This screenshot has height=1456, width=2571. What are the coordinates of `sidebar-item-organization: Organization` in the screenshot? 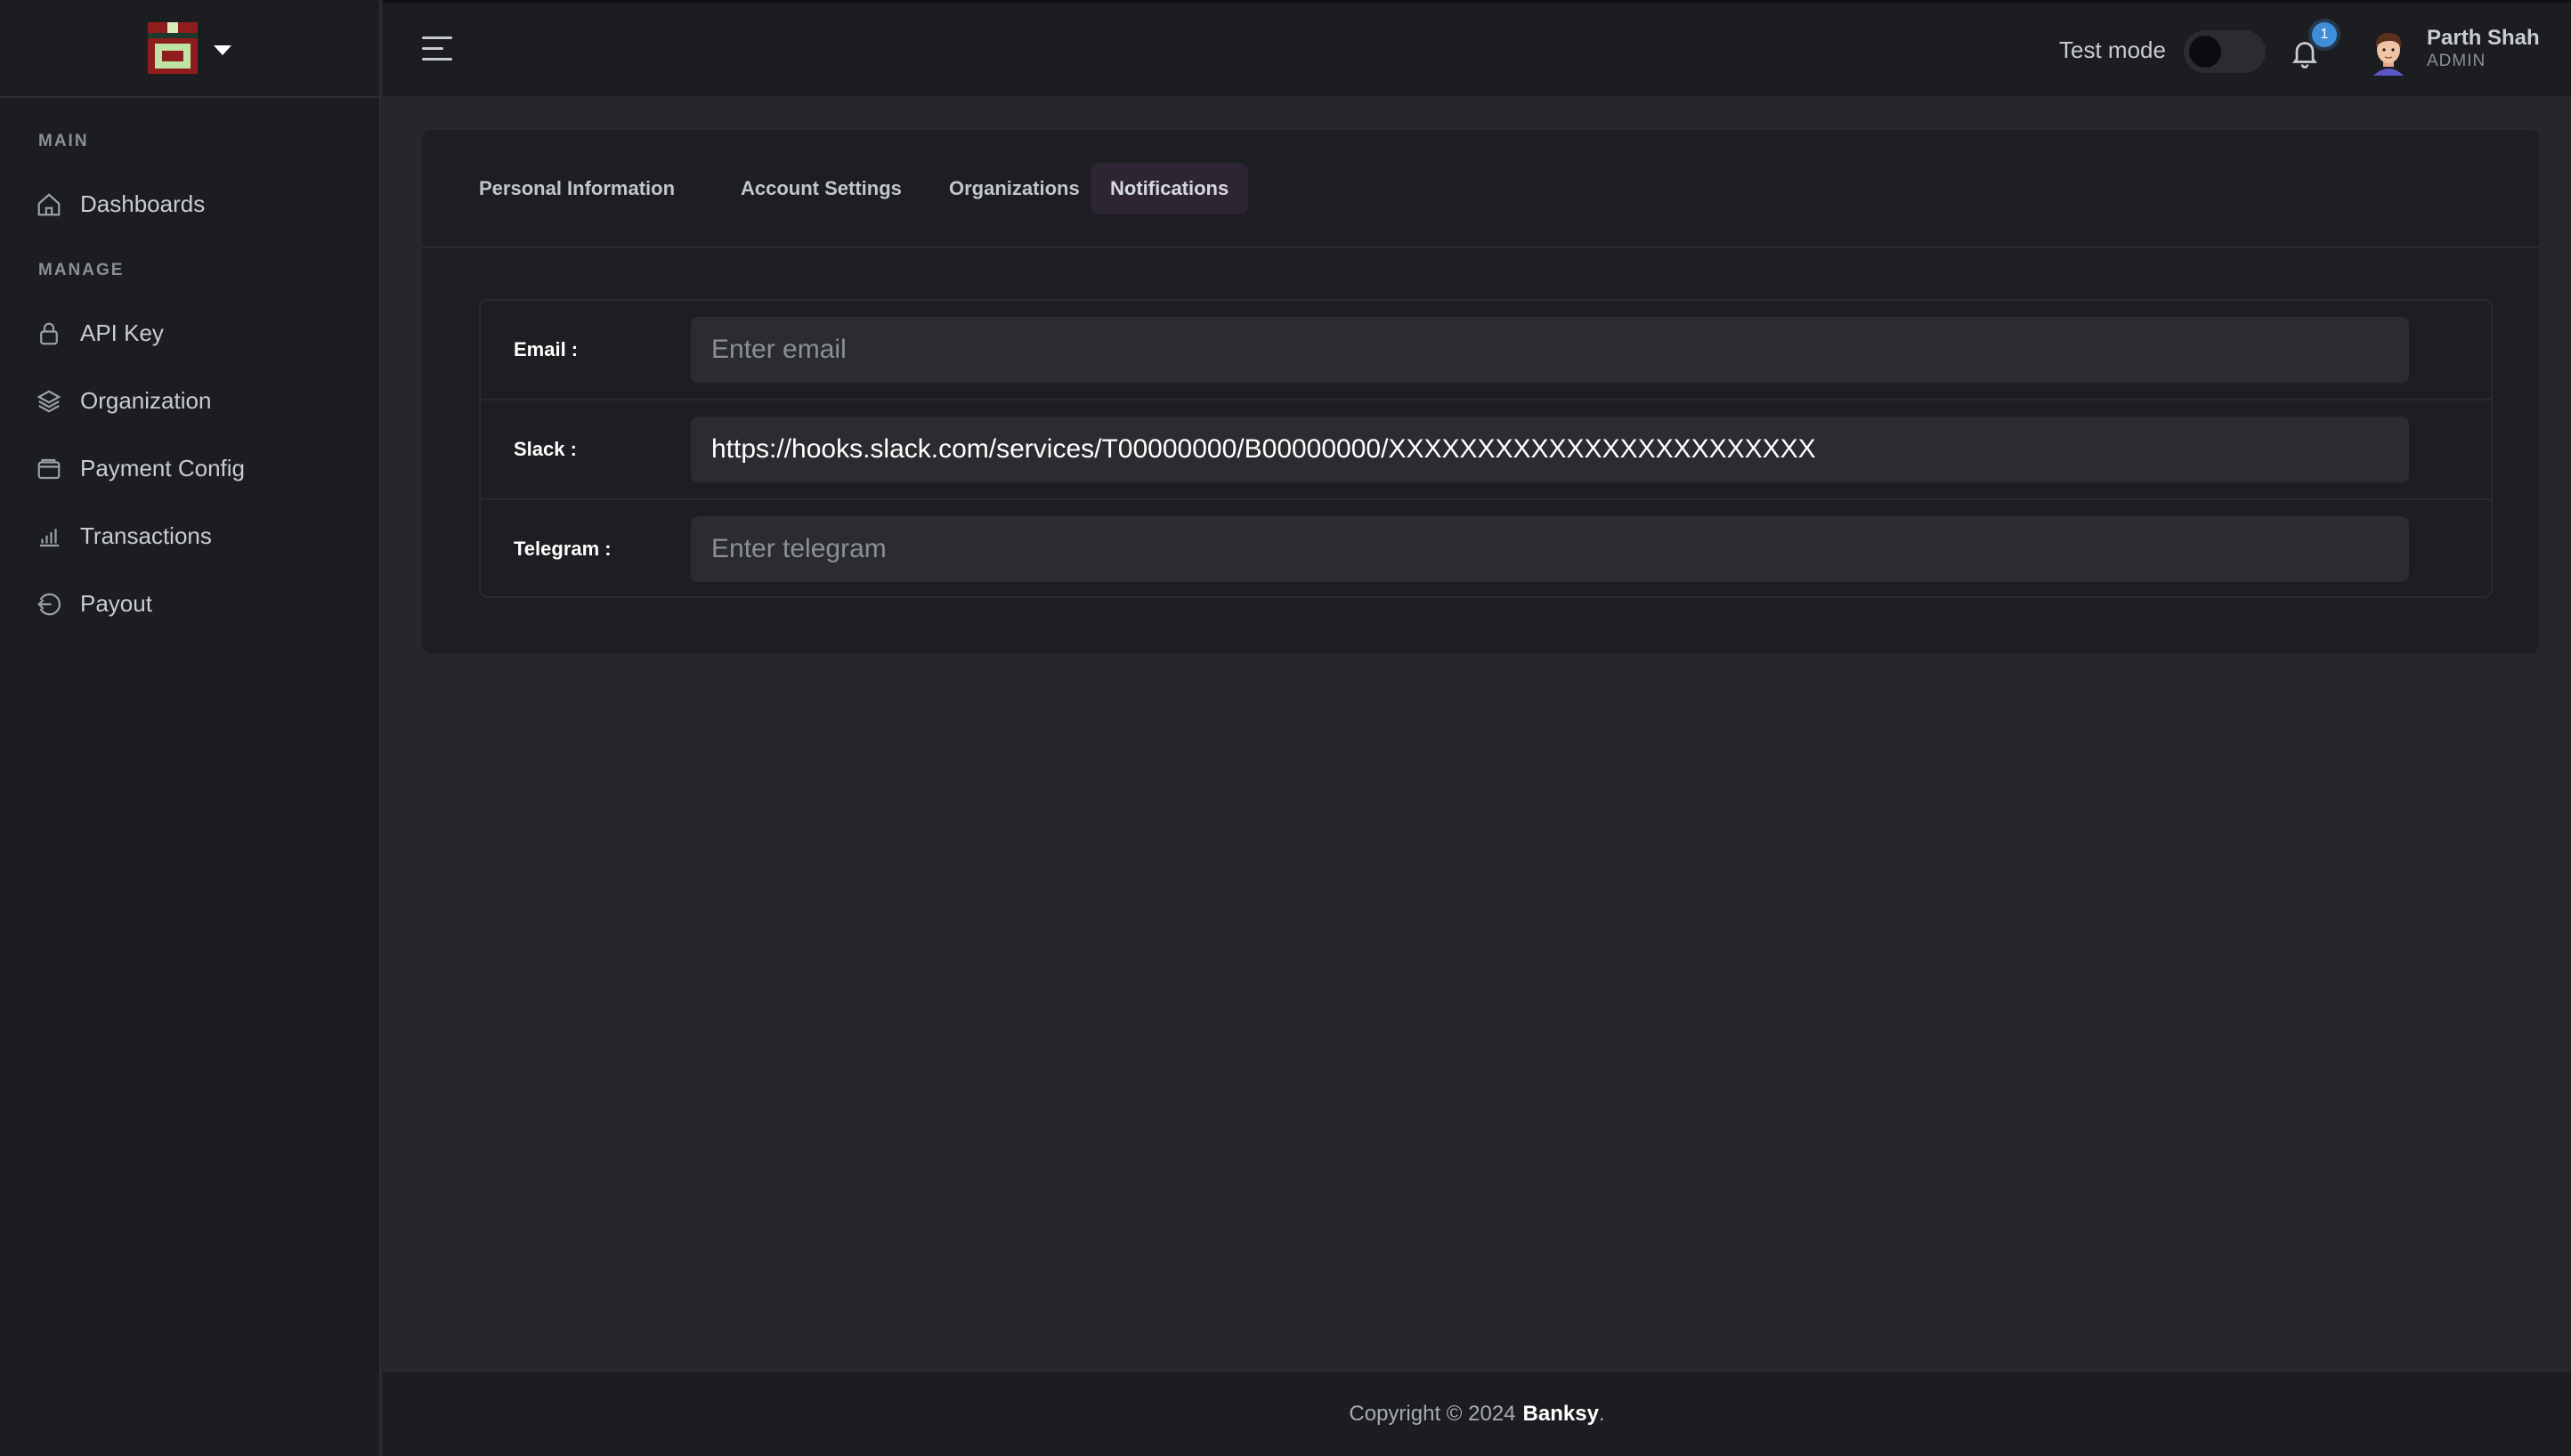 It's located at (123, 401).